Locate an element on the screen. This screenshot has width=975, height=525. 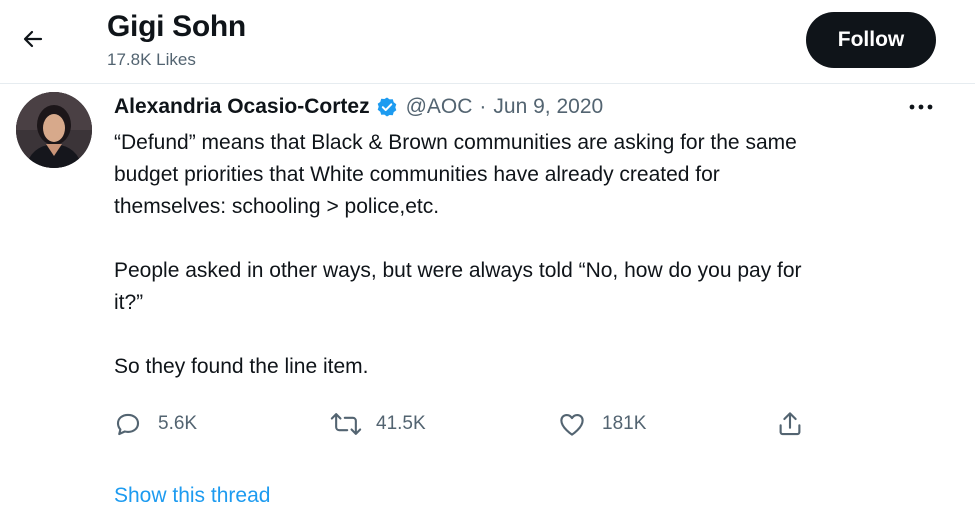
more-options-button is located at coordinates (921, 107).